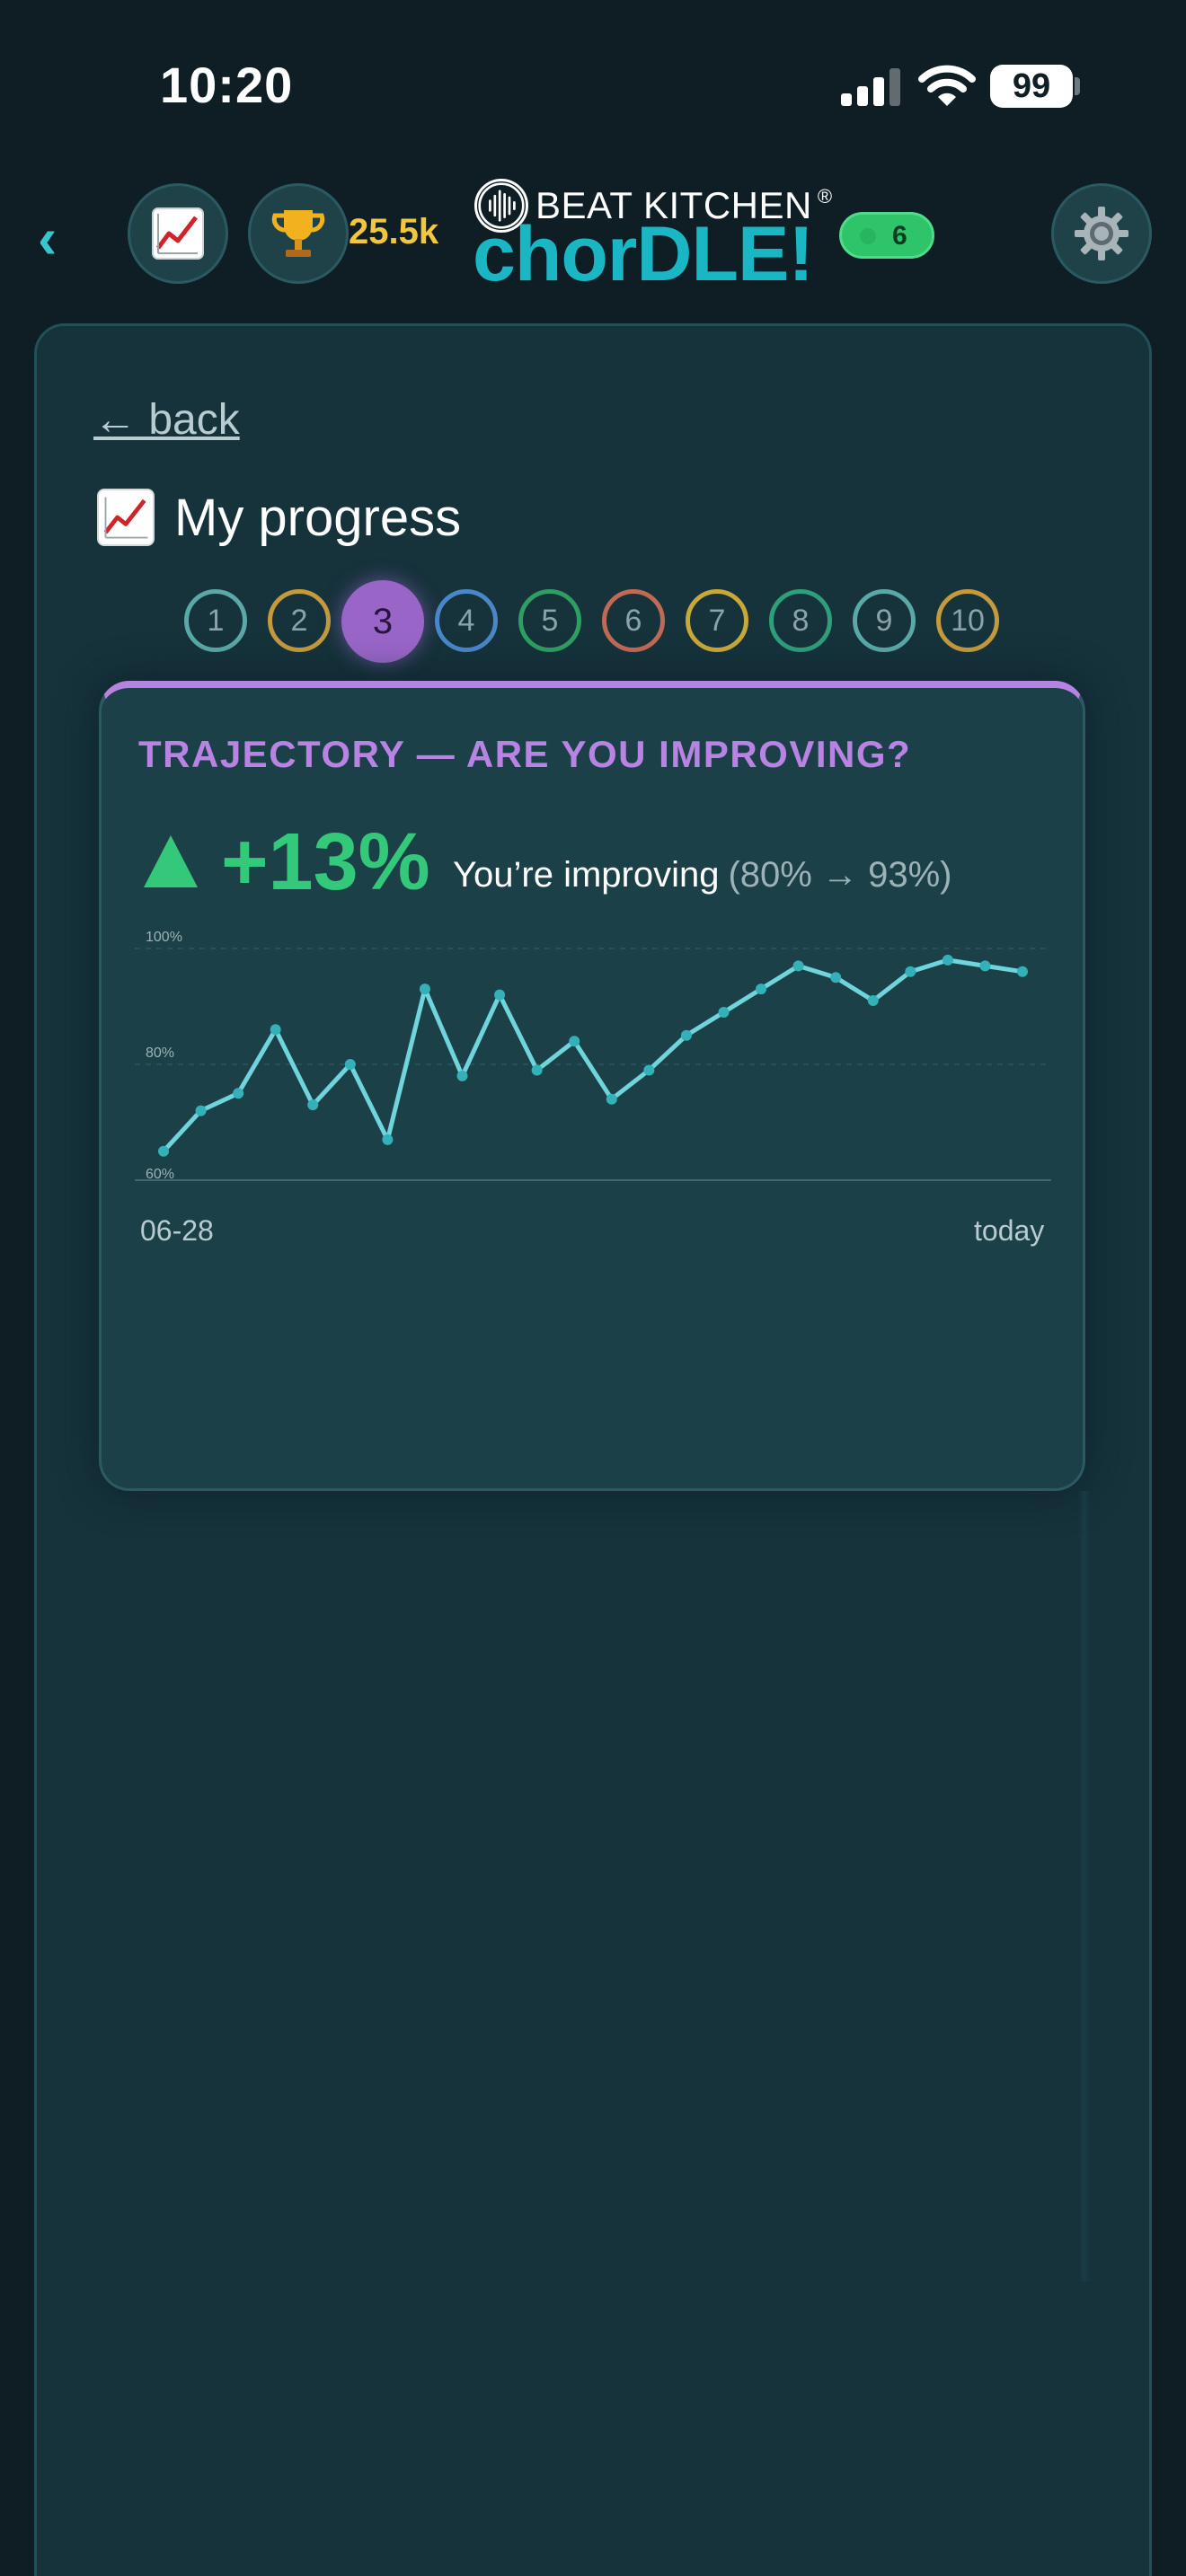 This screenshot has width=1186, height=2576. Describe the element at coordinates (164, 937) in the screenshot. I see `y-tick-label: 100%` at that location.